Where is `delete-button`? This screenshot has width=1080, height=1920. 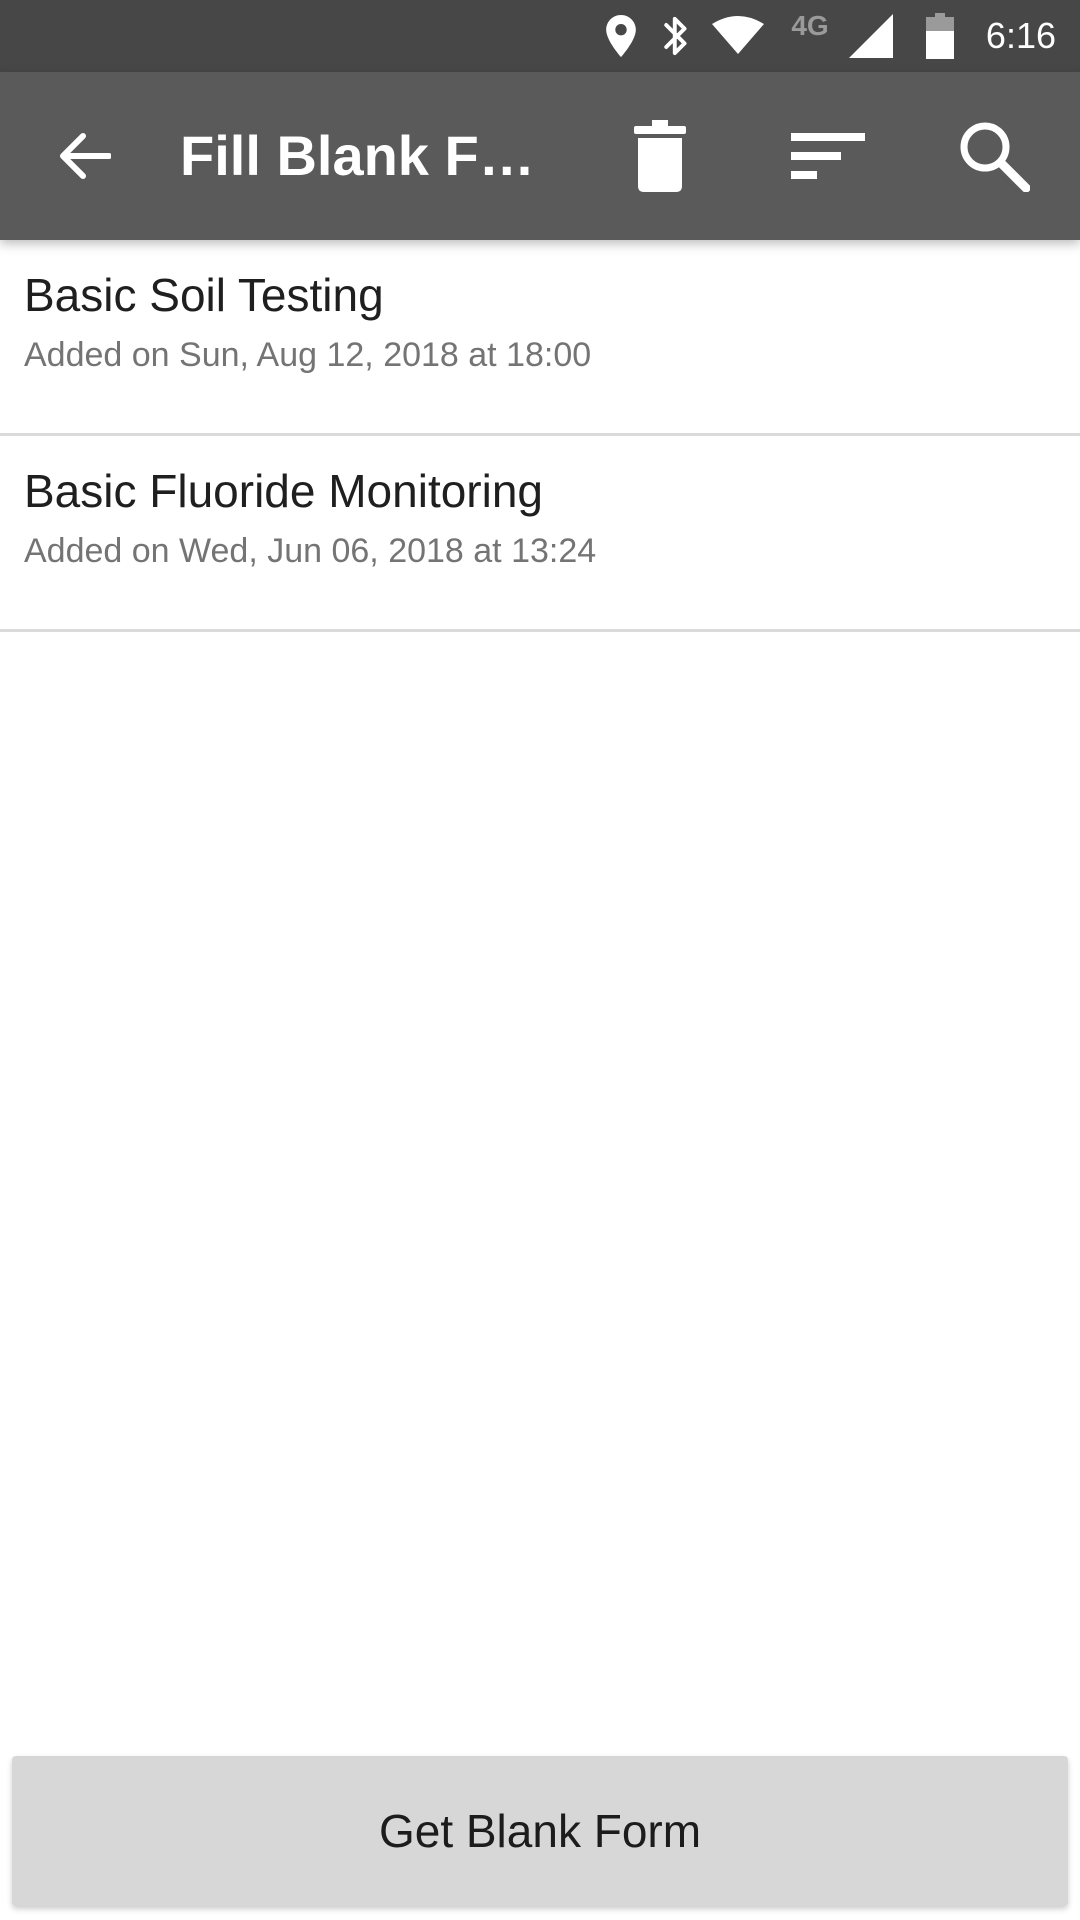 delete-button is located at coordinates (660, 156).